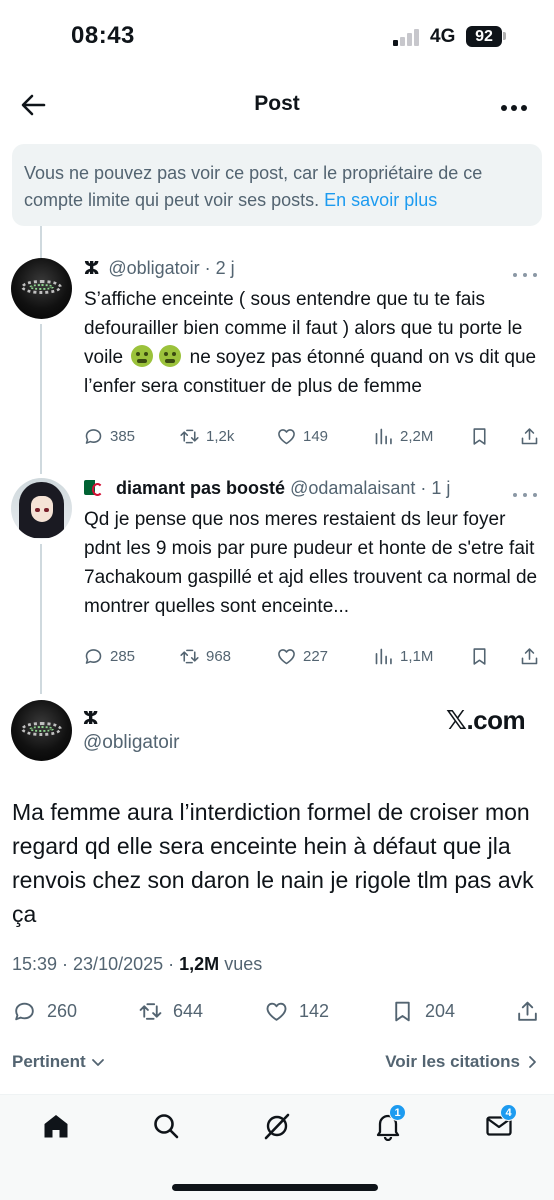 This screenshot has width=554, height=1200. What do you see at coordinates (199, 964) in the screenshot?
I see `views-total: 1,2M` at bounding box center [199, 964].